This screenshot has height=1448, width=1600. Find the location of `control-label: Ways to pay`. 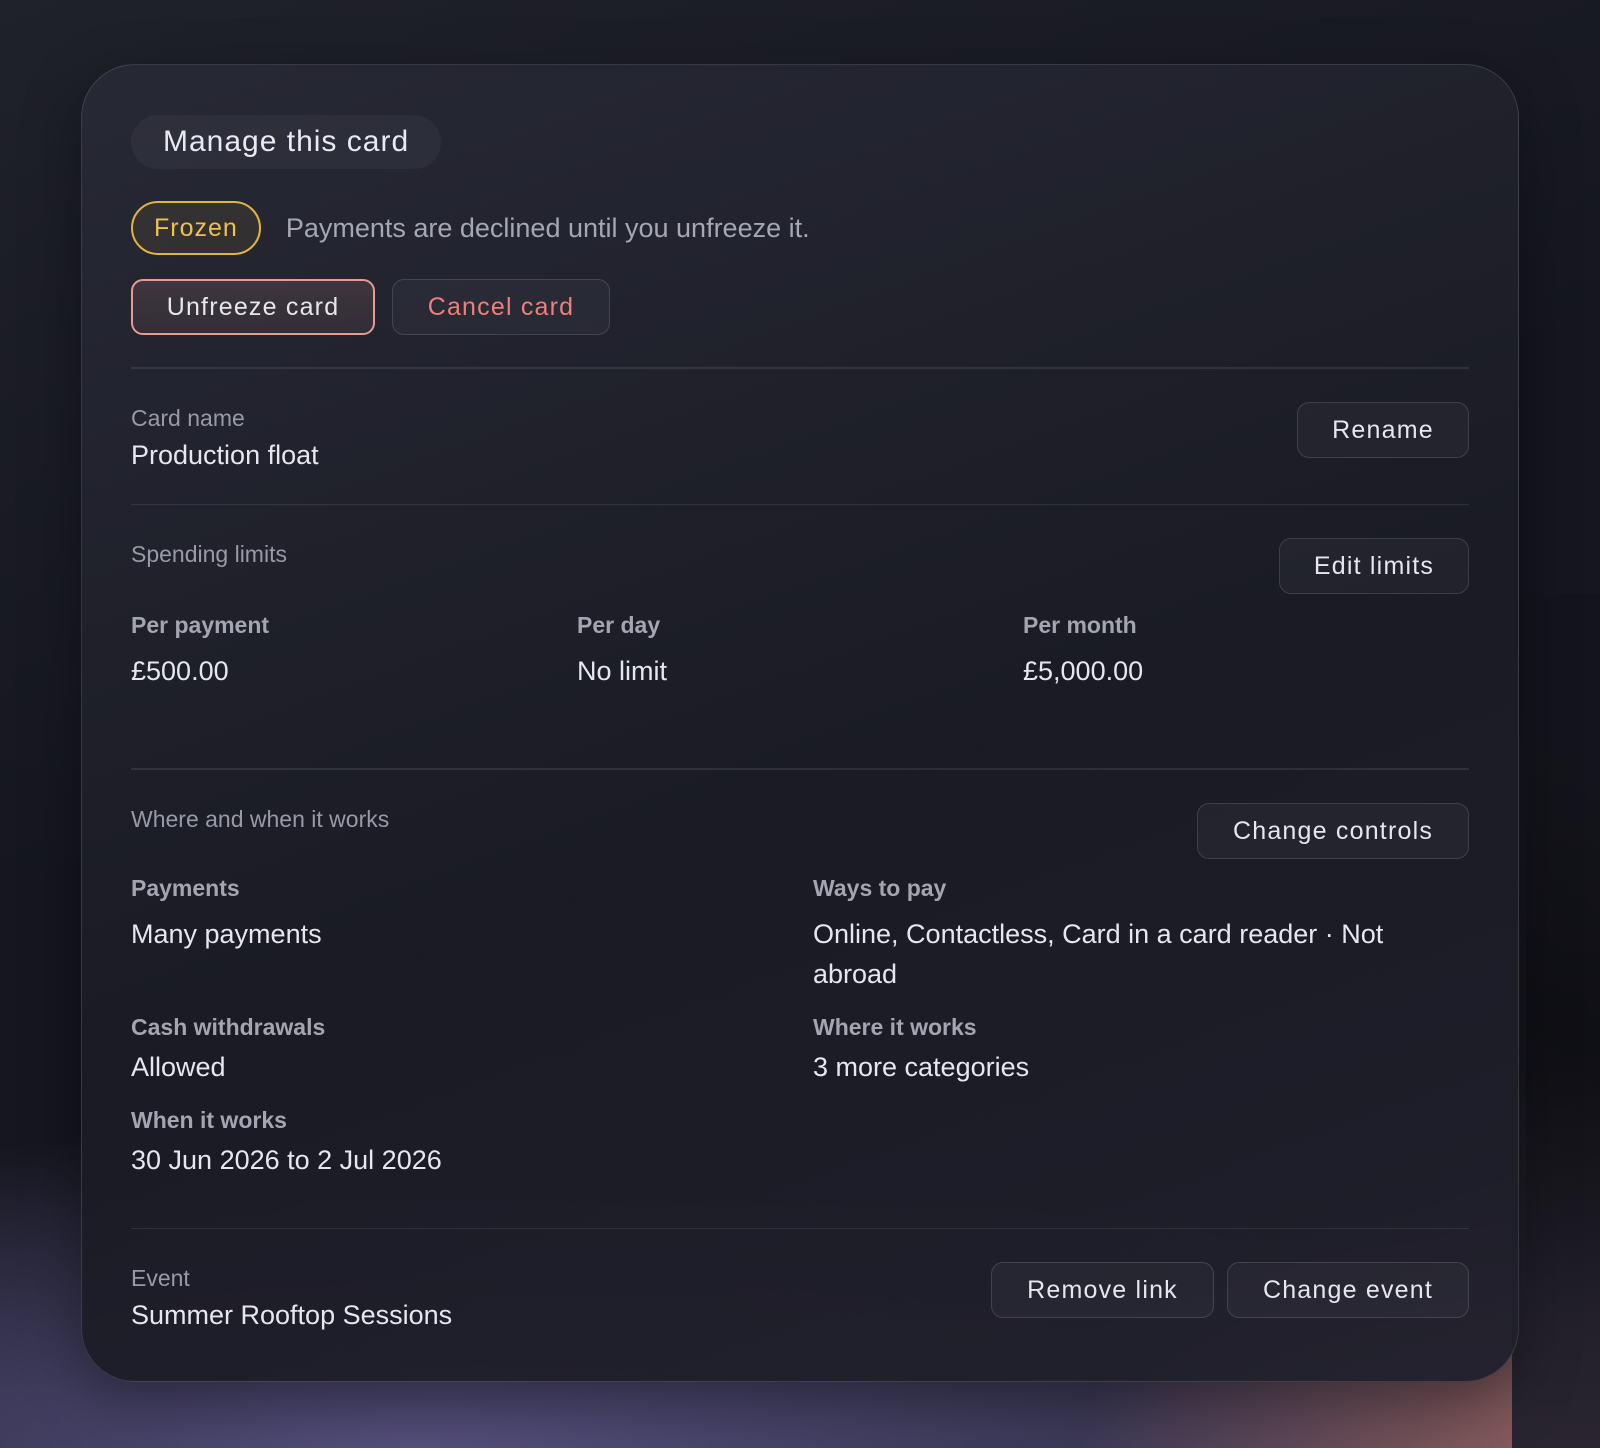

control-label: Ways to pay is located at coordinates (880, 887).